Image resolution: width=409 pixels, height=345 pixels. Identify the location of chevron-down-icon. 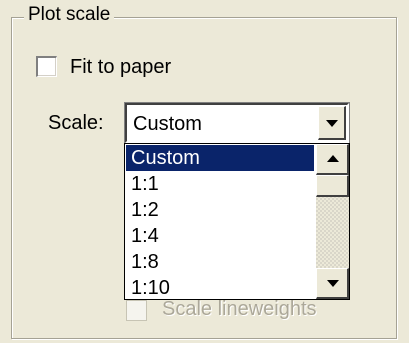
(332, 123).